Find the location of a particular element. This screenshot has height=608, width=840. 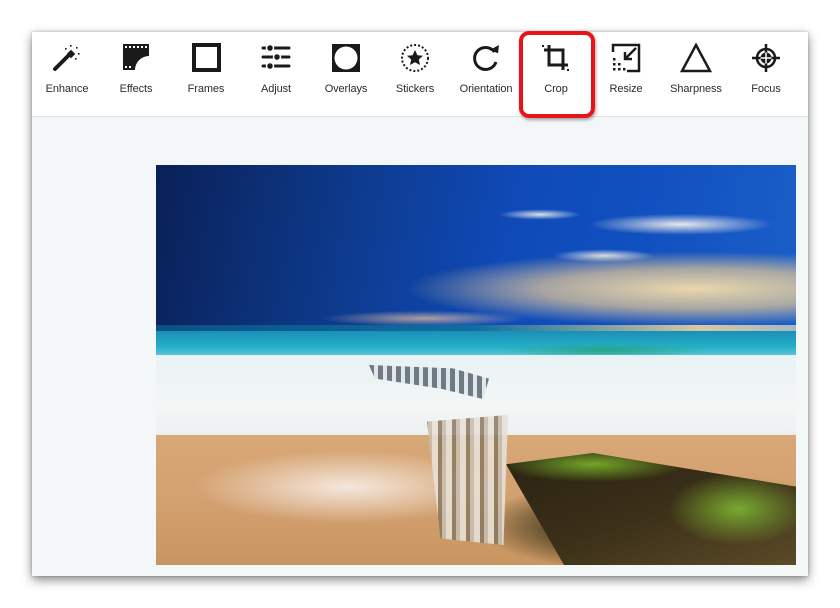

tool-label: Stickers is located at coordinates (415, 89).